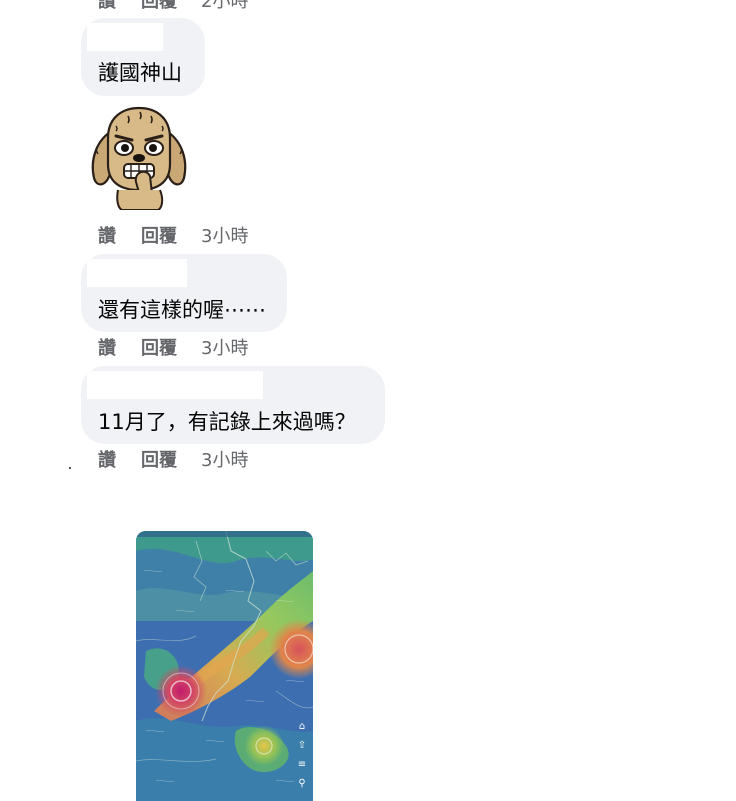 This screenshot has width=736, height=801. Describe the element at coordinates (302, 727) in the screenshot. I see `home-icon: ⌂` at that location.